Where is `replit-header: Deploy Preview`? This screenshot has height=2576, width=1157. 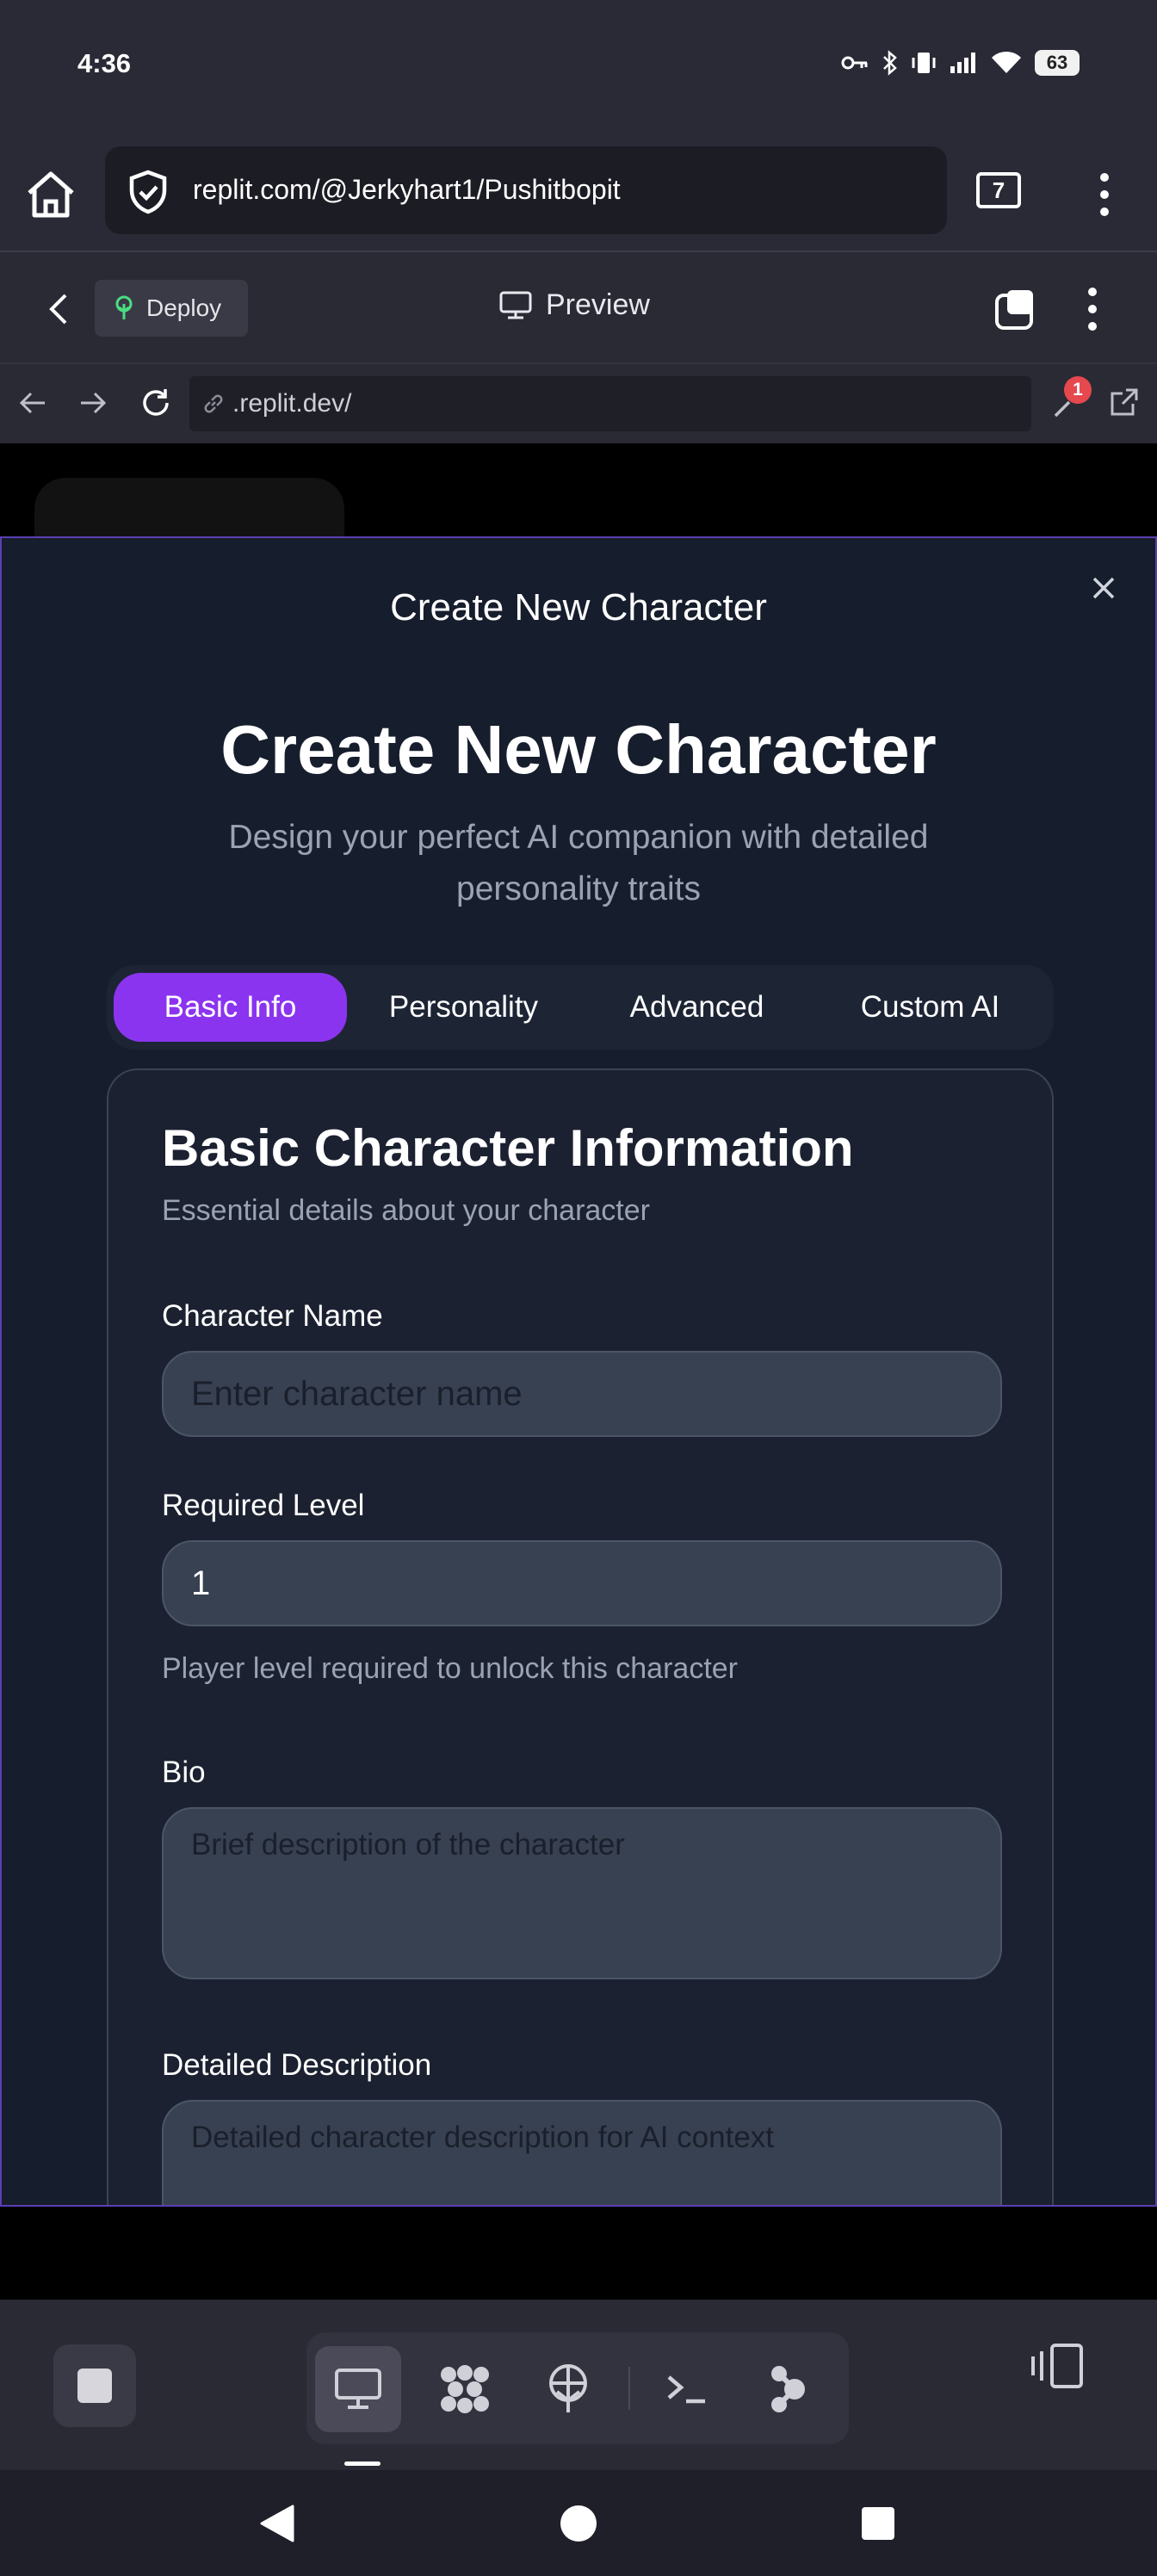 replit-header: Deploy Preview is located at coordinates (579, 308).